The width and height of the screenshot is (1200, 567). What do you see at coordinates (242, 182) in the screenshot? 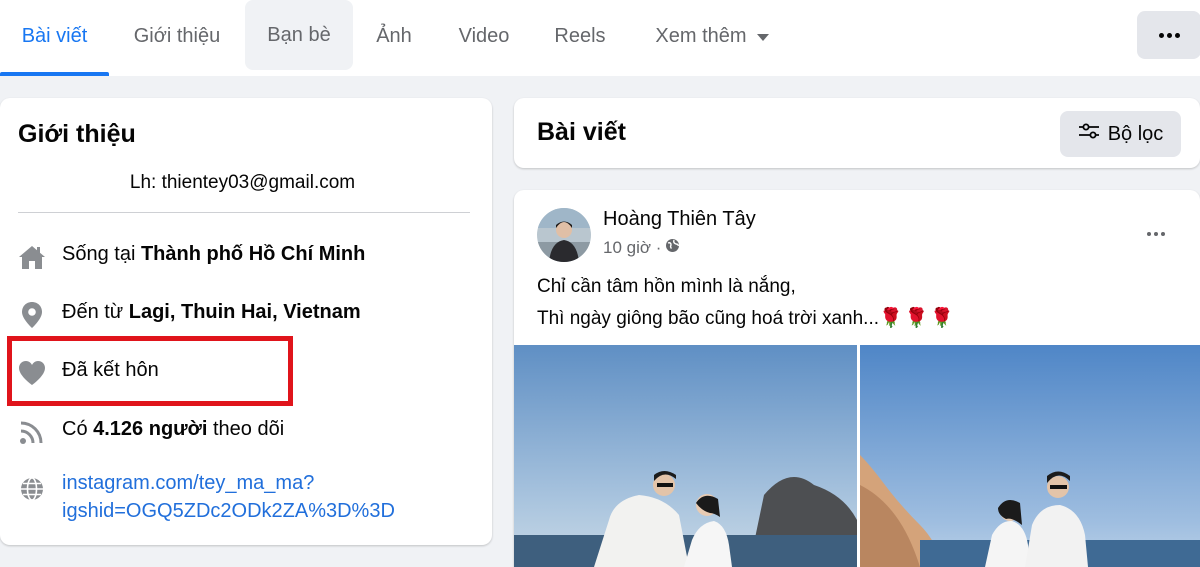
I see `intro-bio: Lh: thientey03@gmail.com` at bounding box center [242, 182].